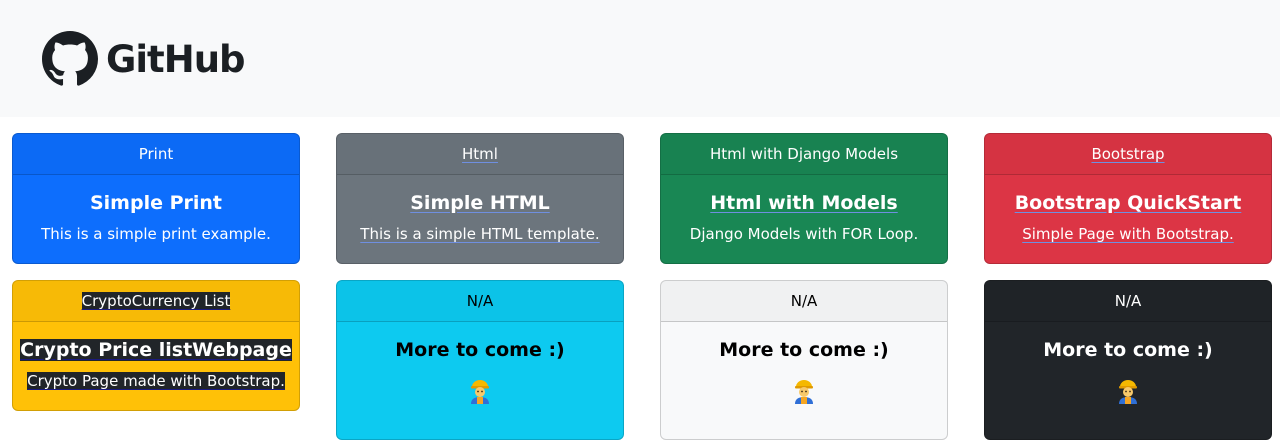 This screenshot has height=446, width=1280. I want to click on card-text-link: Crypto Page made with Bootstrap., so click(156, 381).